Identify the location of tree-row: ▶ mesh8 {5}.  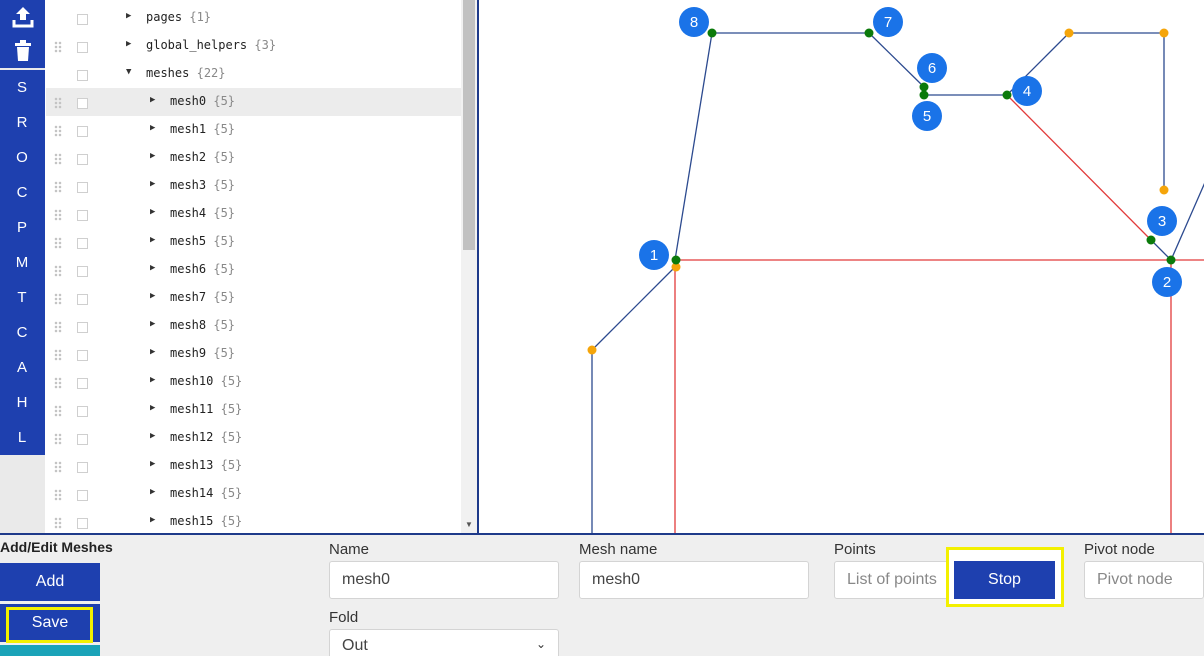
(253, 326).